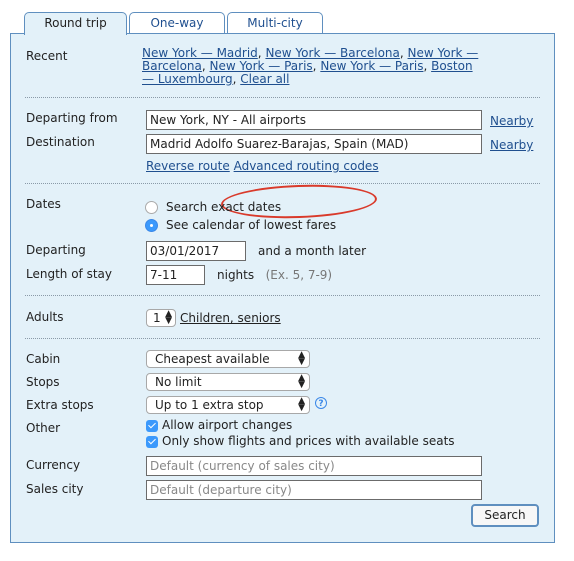 This screenshot has height=561, width=574. What do you see at coordinates (60, 405) in the screenshot?
I see `extra-stops-label: Extra stops` at bounding box center [60, 405].